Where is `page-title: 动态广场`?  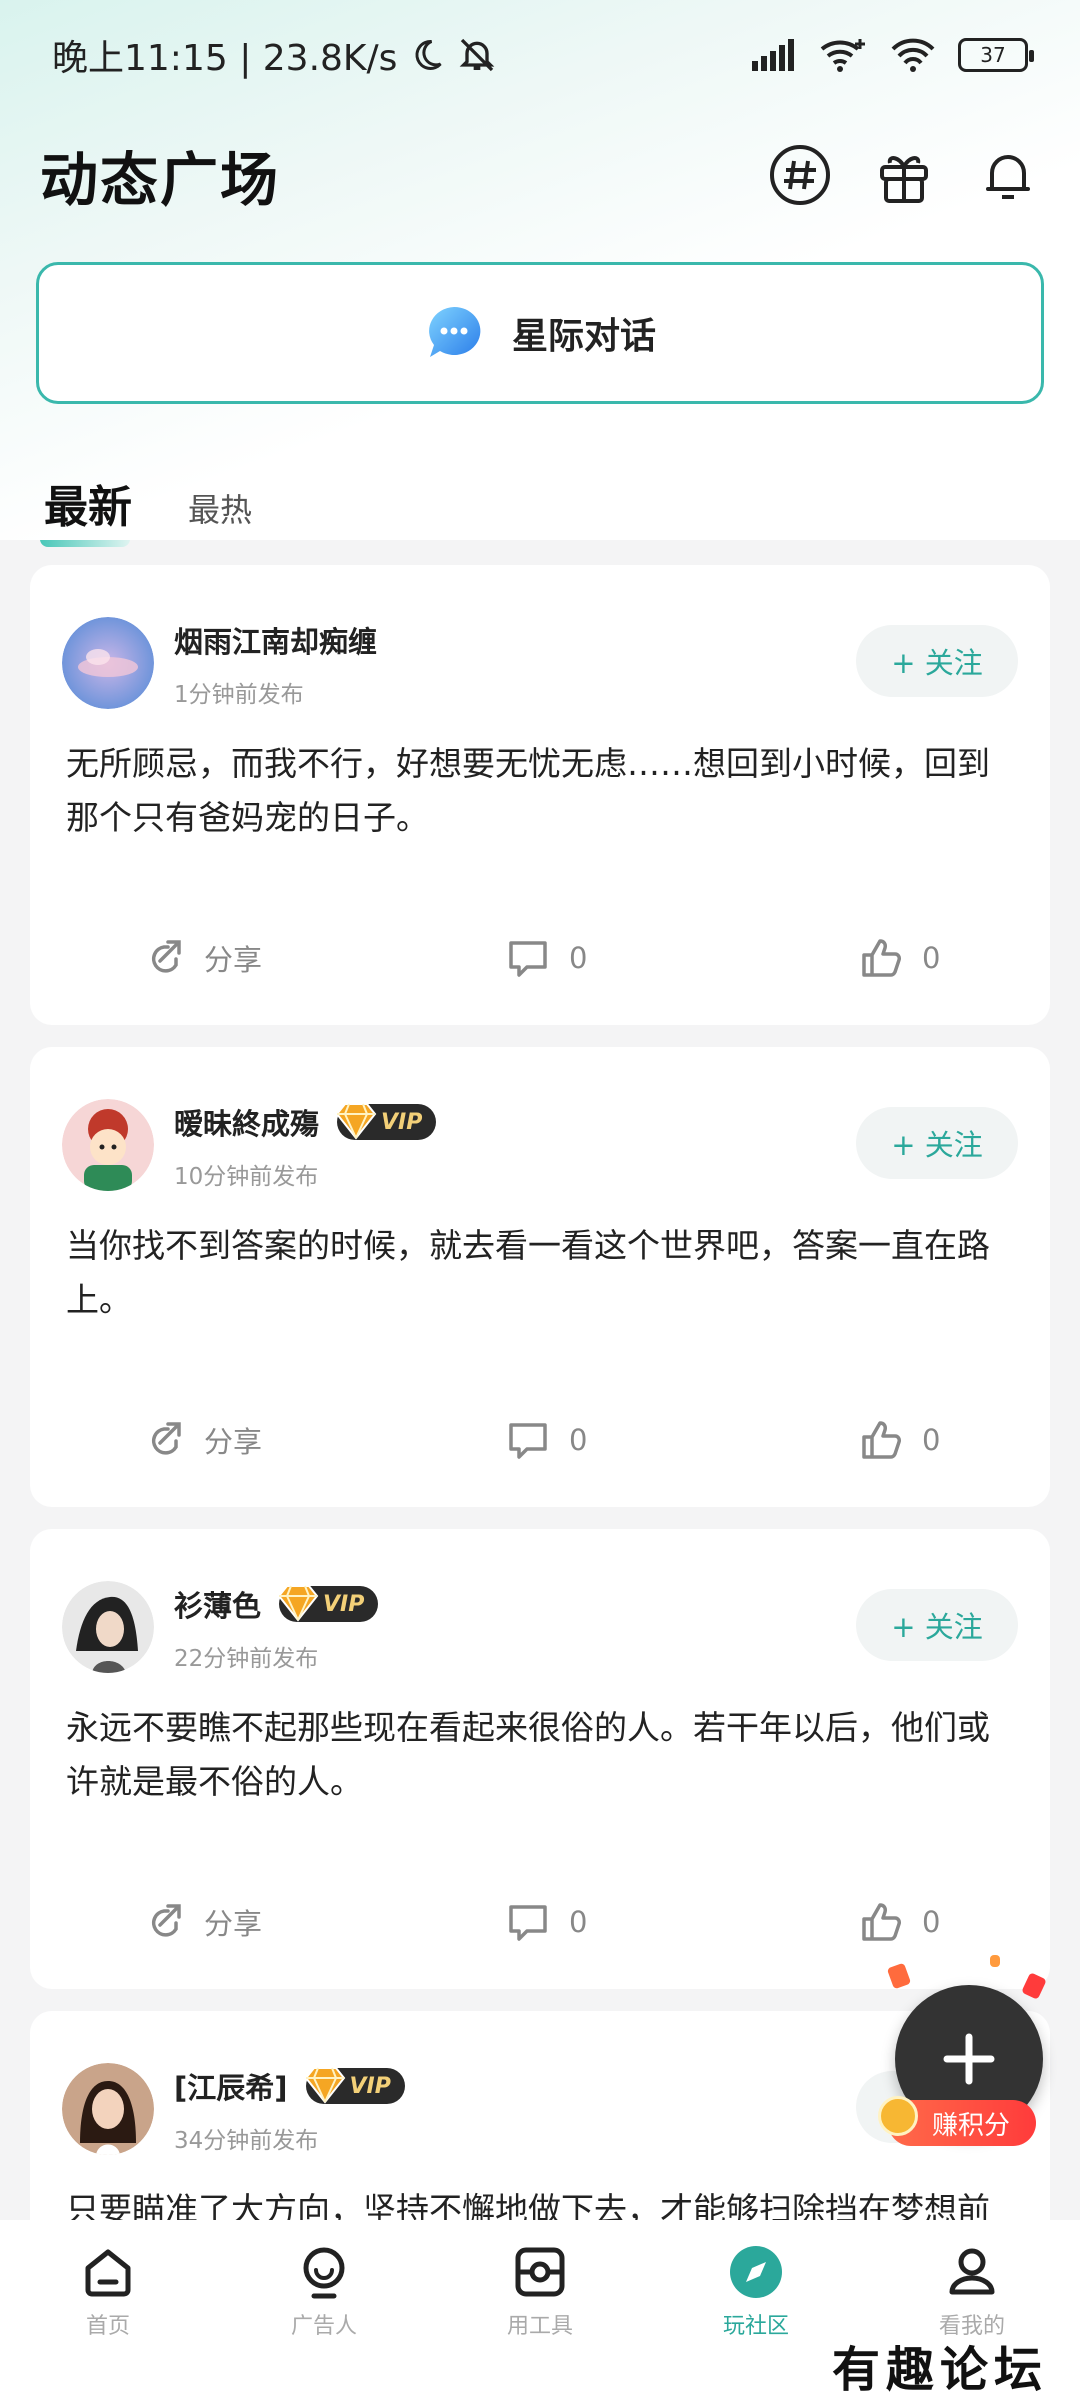 page-title: 动态广场 is located at coordinates (160, 180).